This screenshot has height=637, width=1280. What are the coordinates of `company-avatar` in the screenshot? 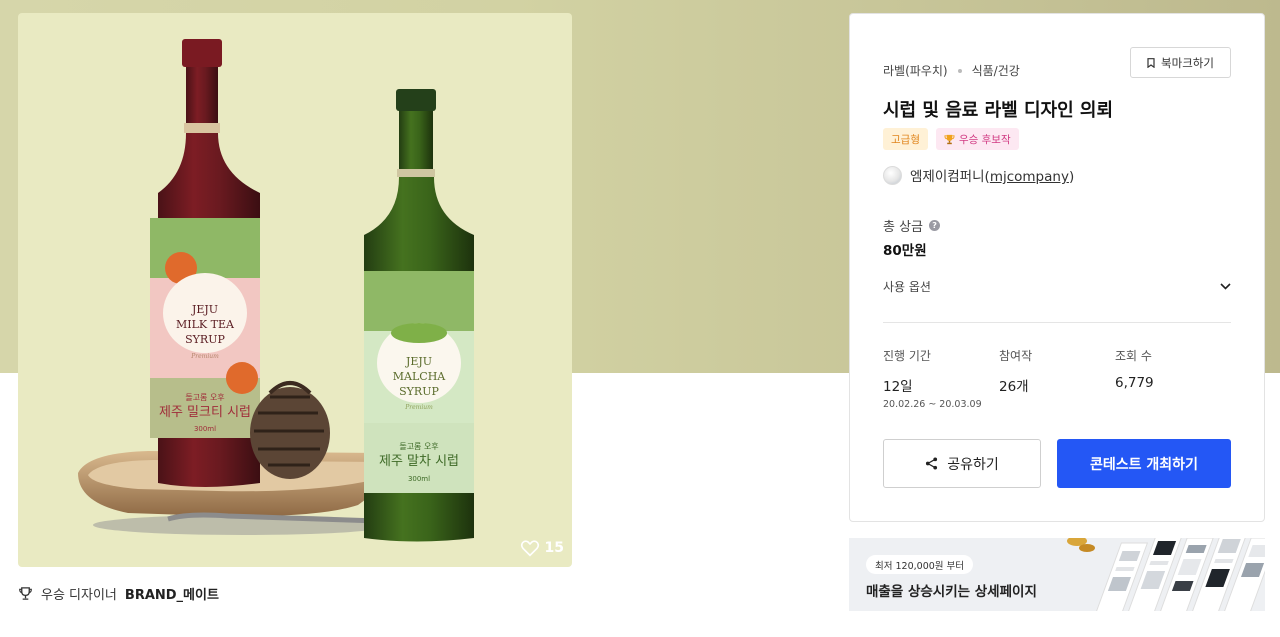 It's located at (892, 175).